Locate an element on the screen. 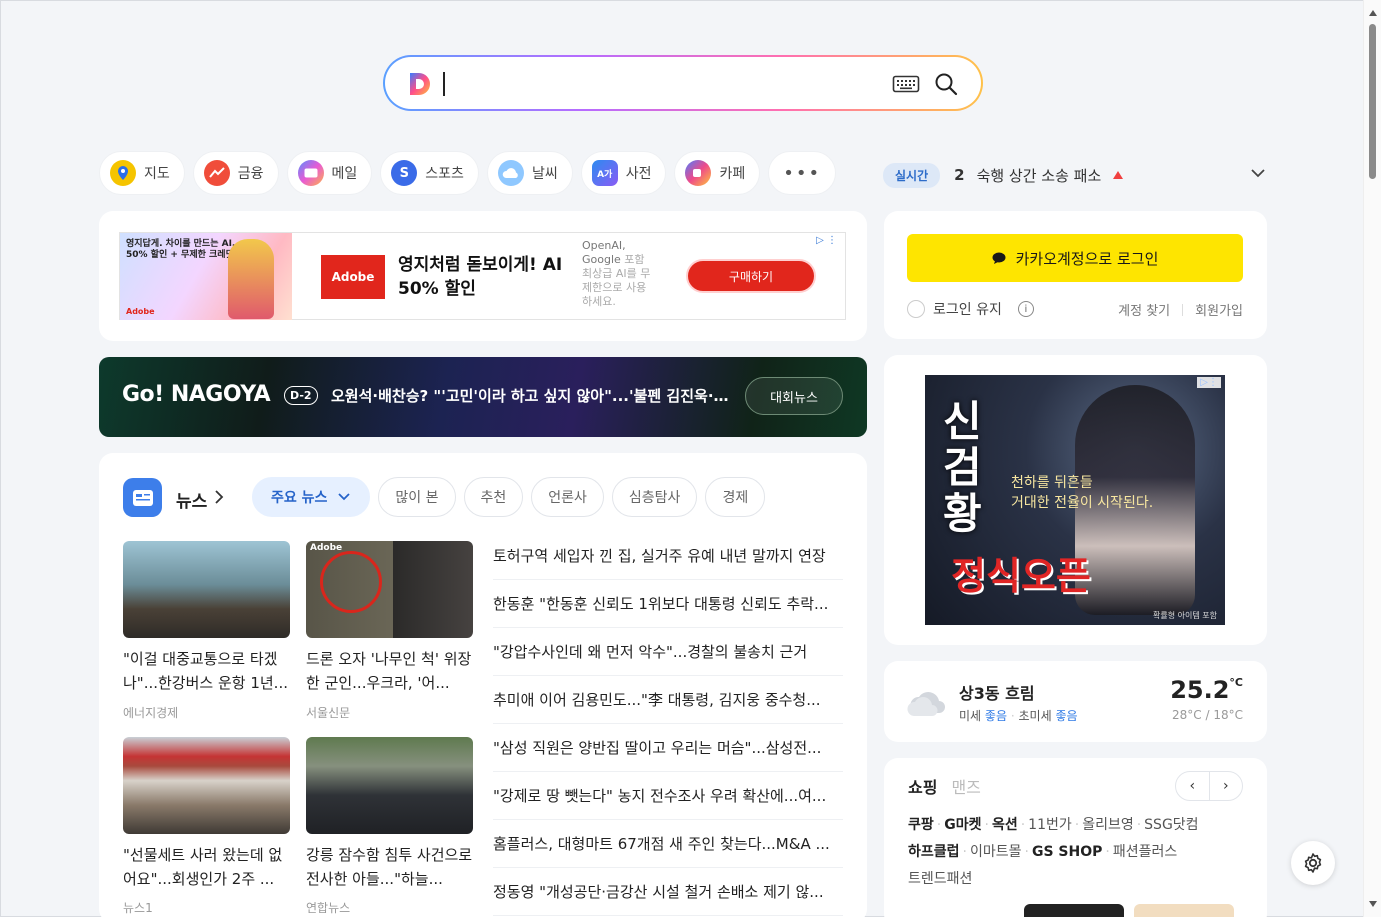  ad-choices-icon: ▷⋮ is located at coordinates (1209, 382).